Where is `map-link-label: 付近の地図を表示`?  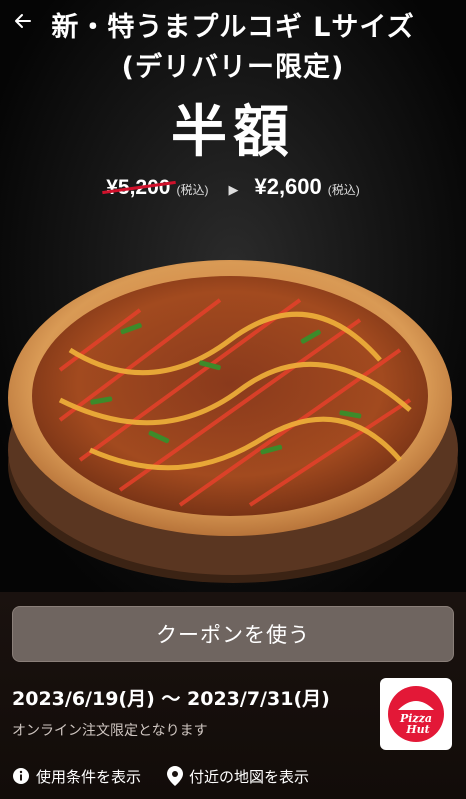
map-link-label: 付近の地図を表示 is located at coordinates (249, 776).